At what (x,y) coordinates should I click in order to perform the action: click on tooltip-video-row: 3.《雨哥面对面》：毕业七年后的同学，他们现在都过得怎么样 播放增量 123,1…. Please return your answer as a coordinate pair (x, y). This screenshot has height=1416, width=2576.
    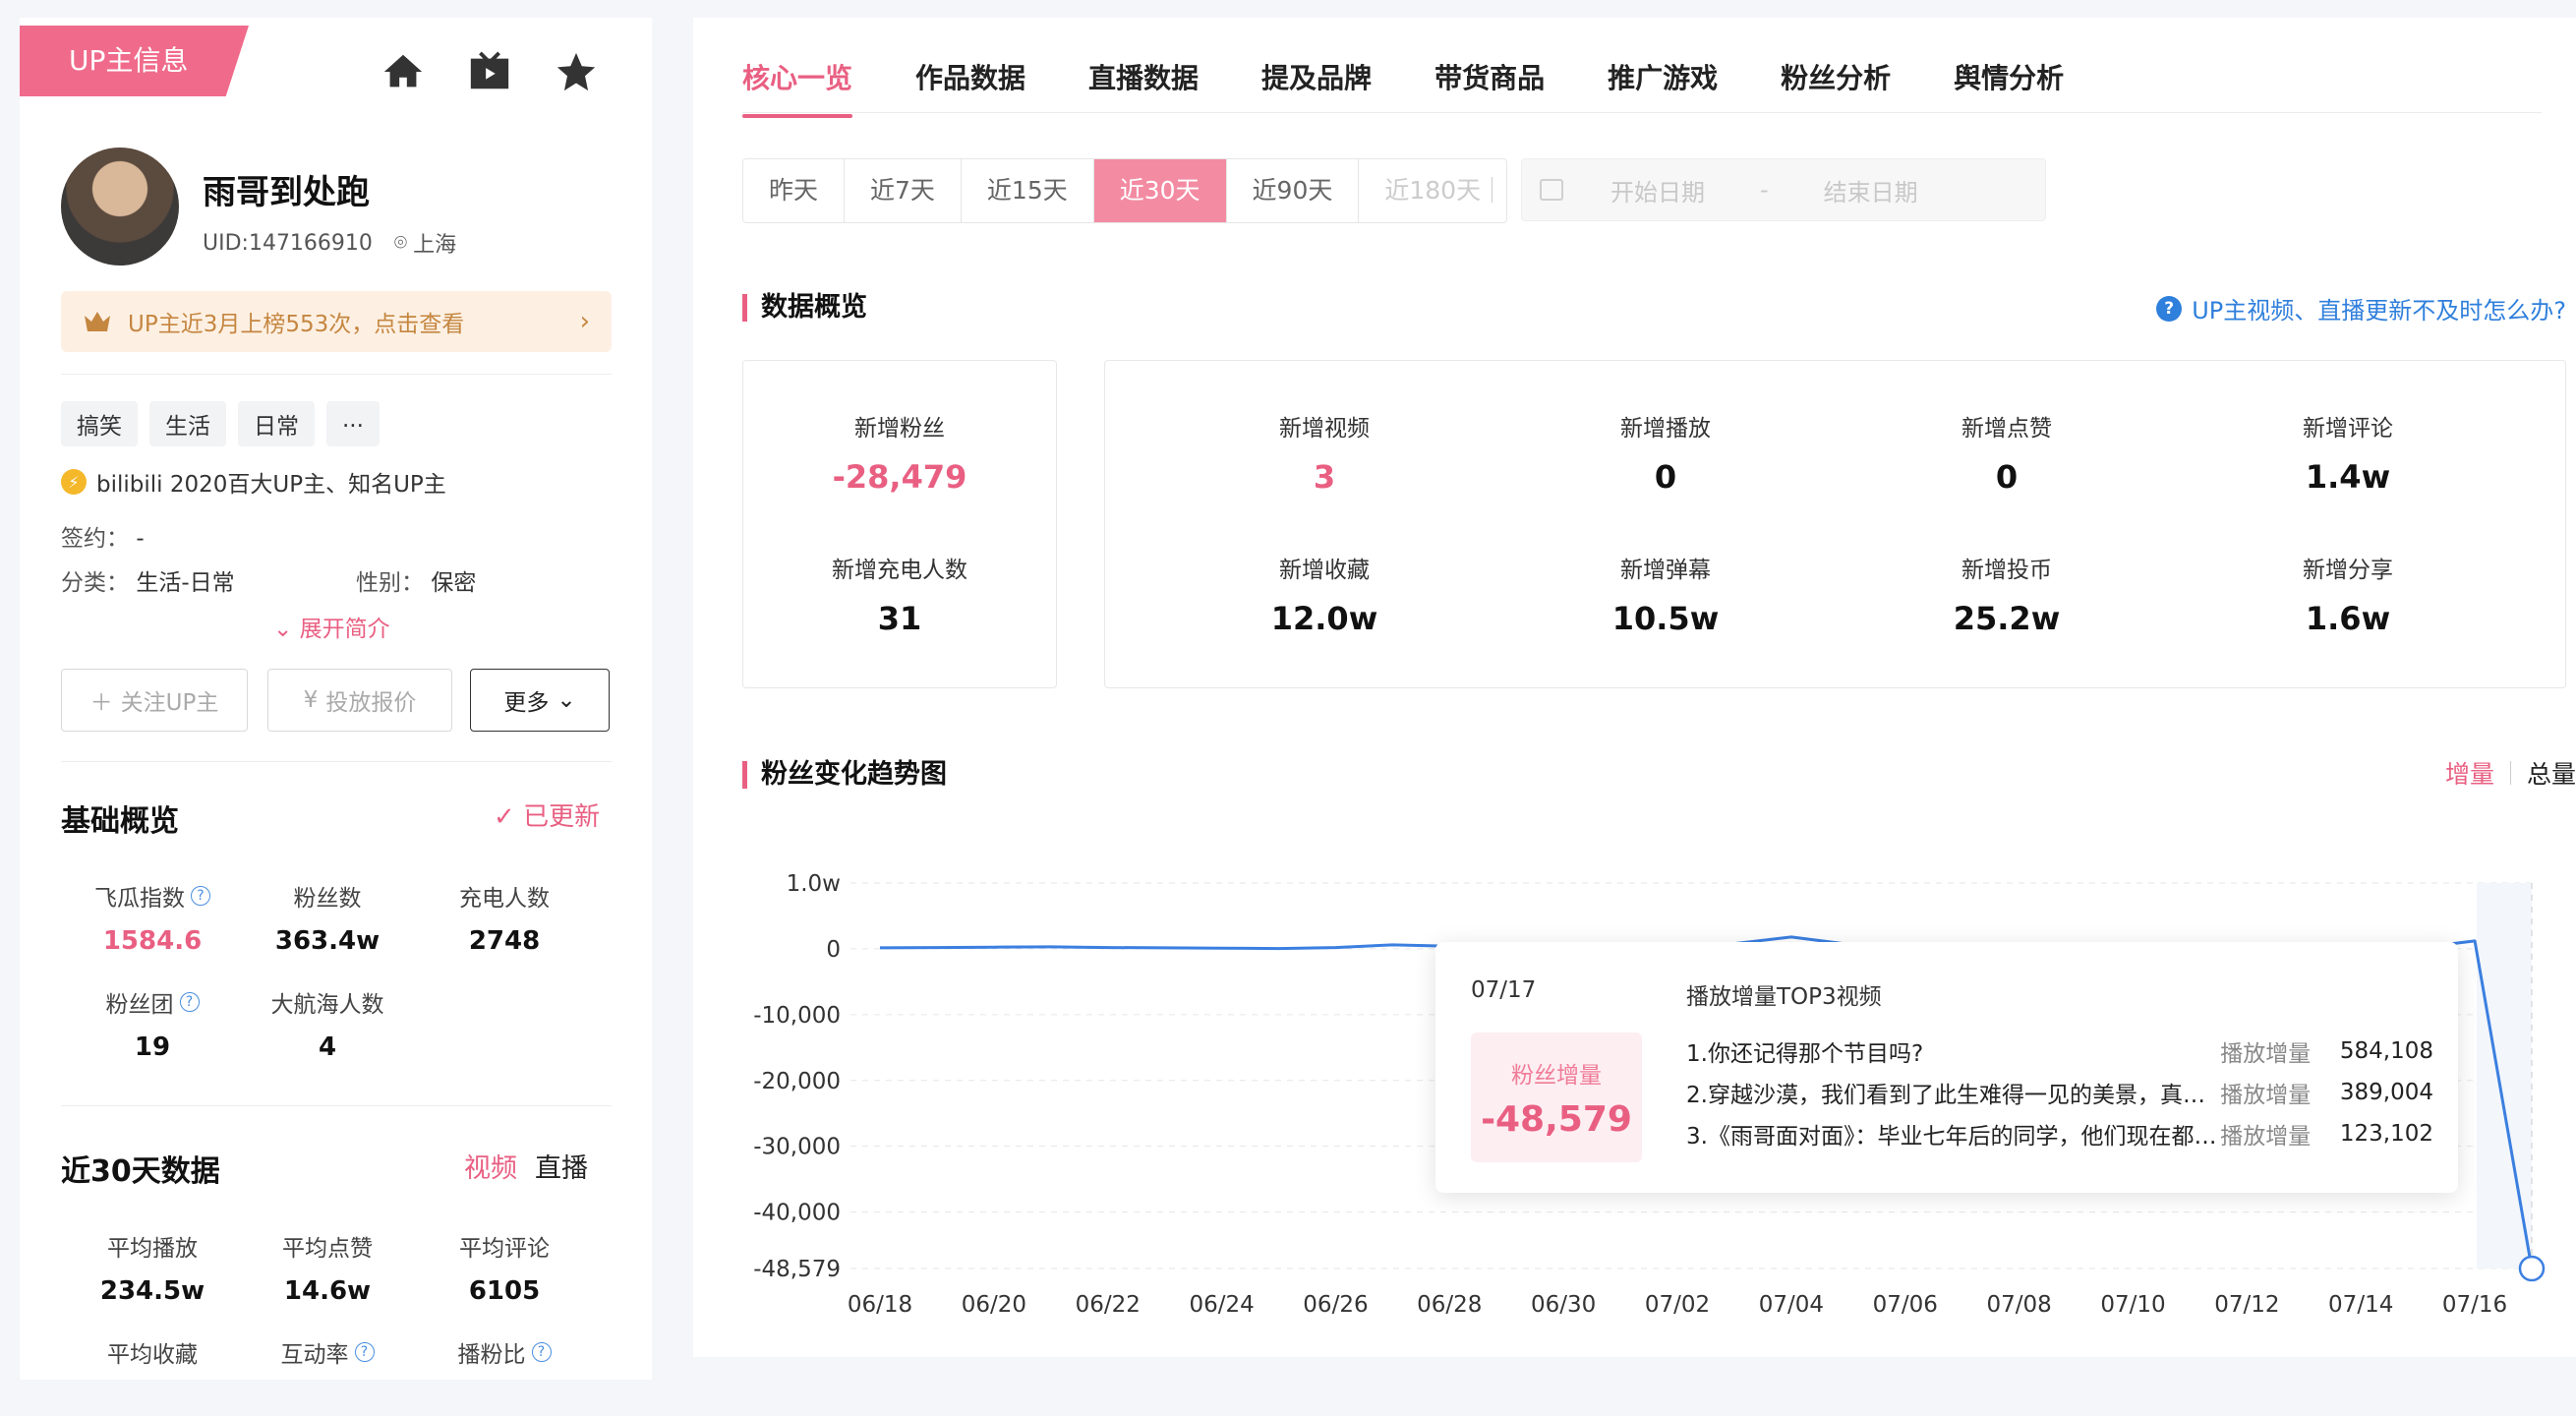
    Looking at the image, I should click on (2059, 1133).